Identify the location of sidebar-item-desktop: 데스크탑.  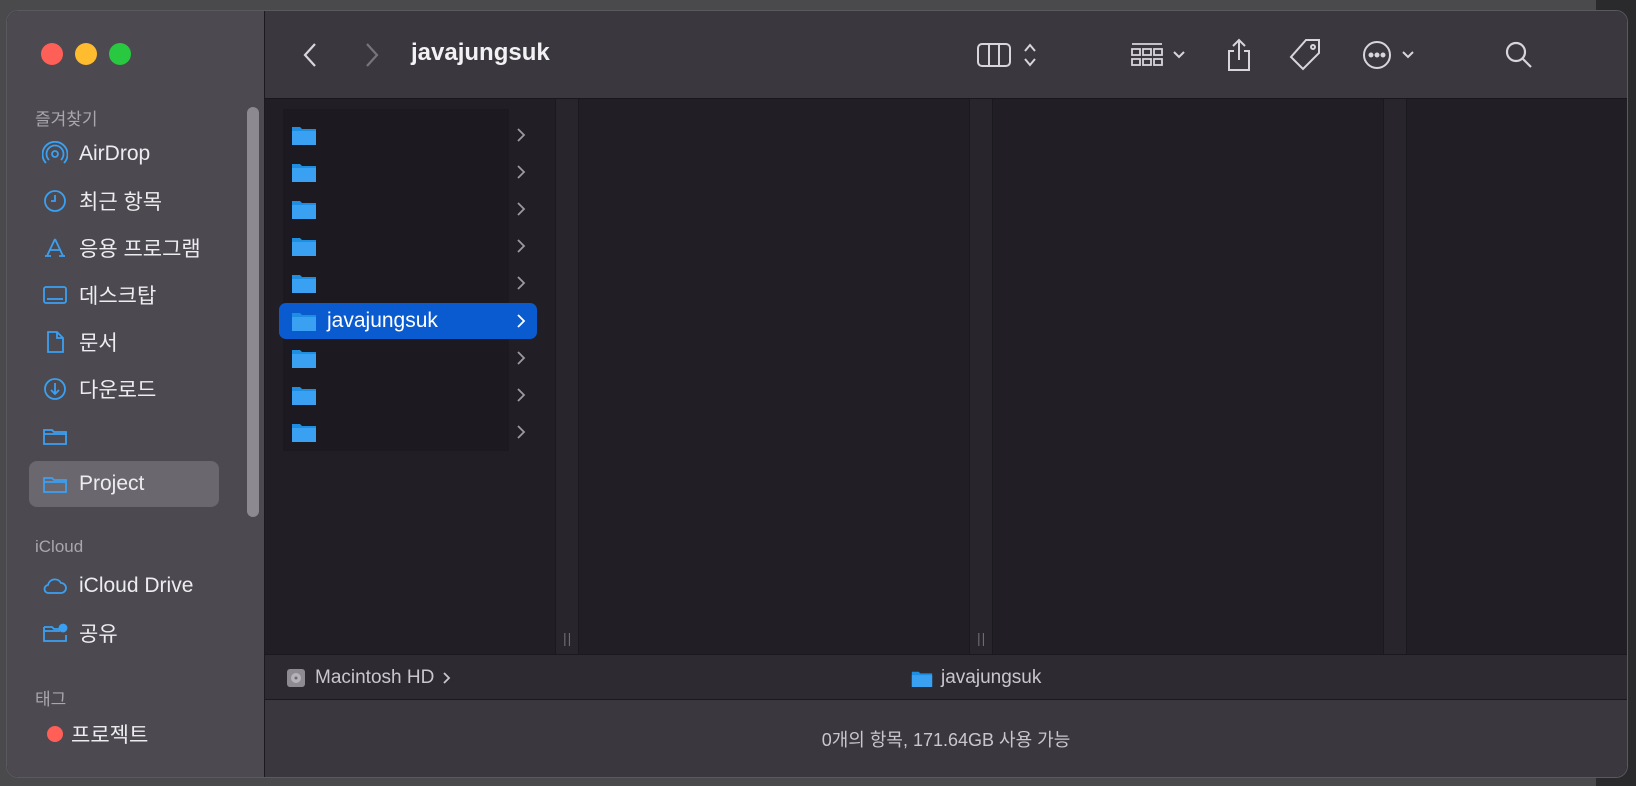
(124, 295).